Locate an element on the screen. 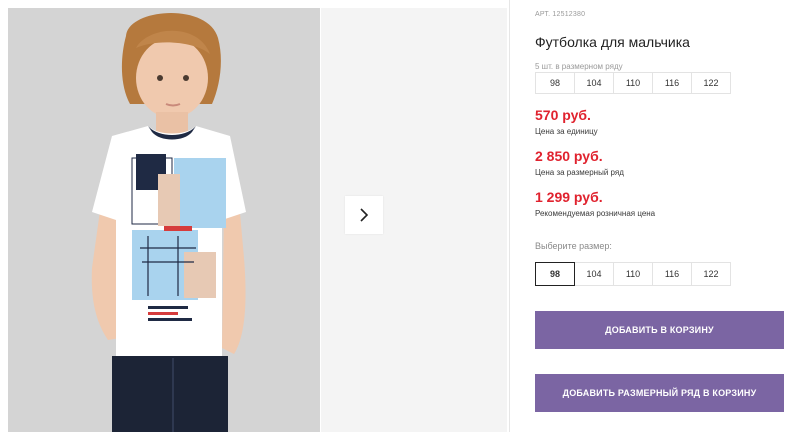  product-title: Футболка для мальчика is located at coordinates (612, 42).